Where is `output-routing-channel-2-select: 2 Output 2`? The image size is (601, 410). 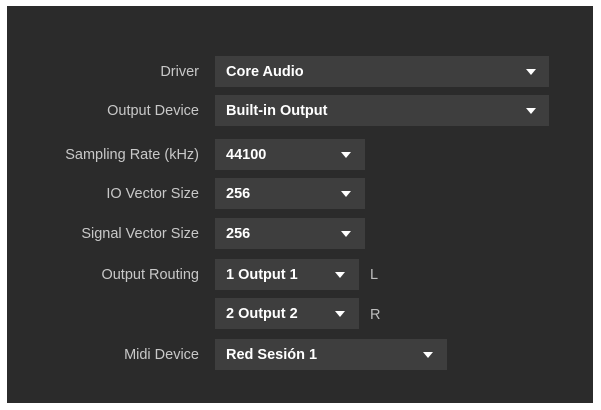 output-routing-channel-2-select: 2 Output 2 is located at coordinates (287, 313).